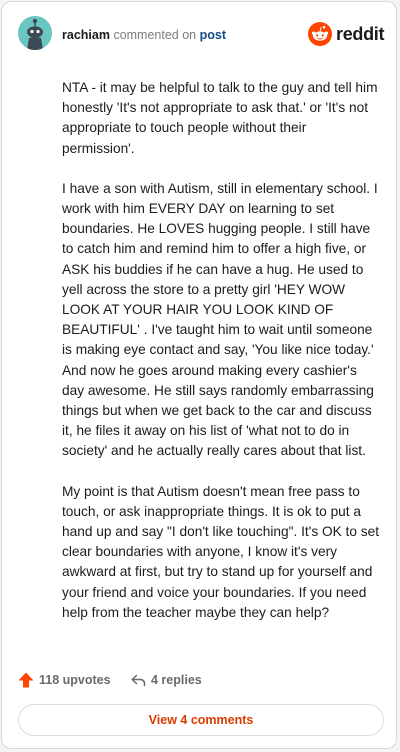 This screenshot has height=752, width=400. Describe the element at coordinates (155, 35) in the screenshot. I see `action-text: commented on` at that location.